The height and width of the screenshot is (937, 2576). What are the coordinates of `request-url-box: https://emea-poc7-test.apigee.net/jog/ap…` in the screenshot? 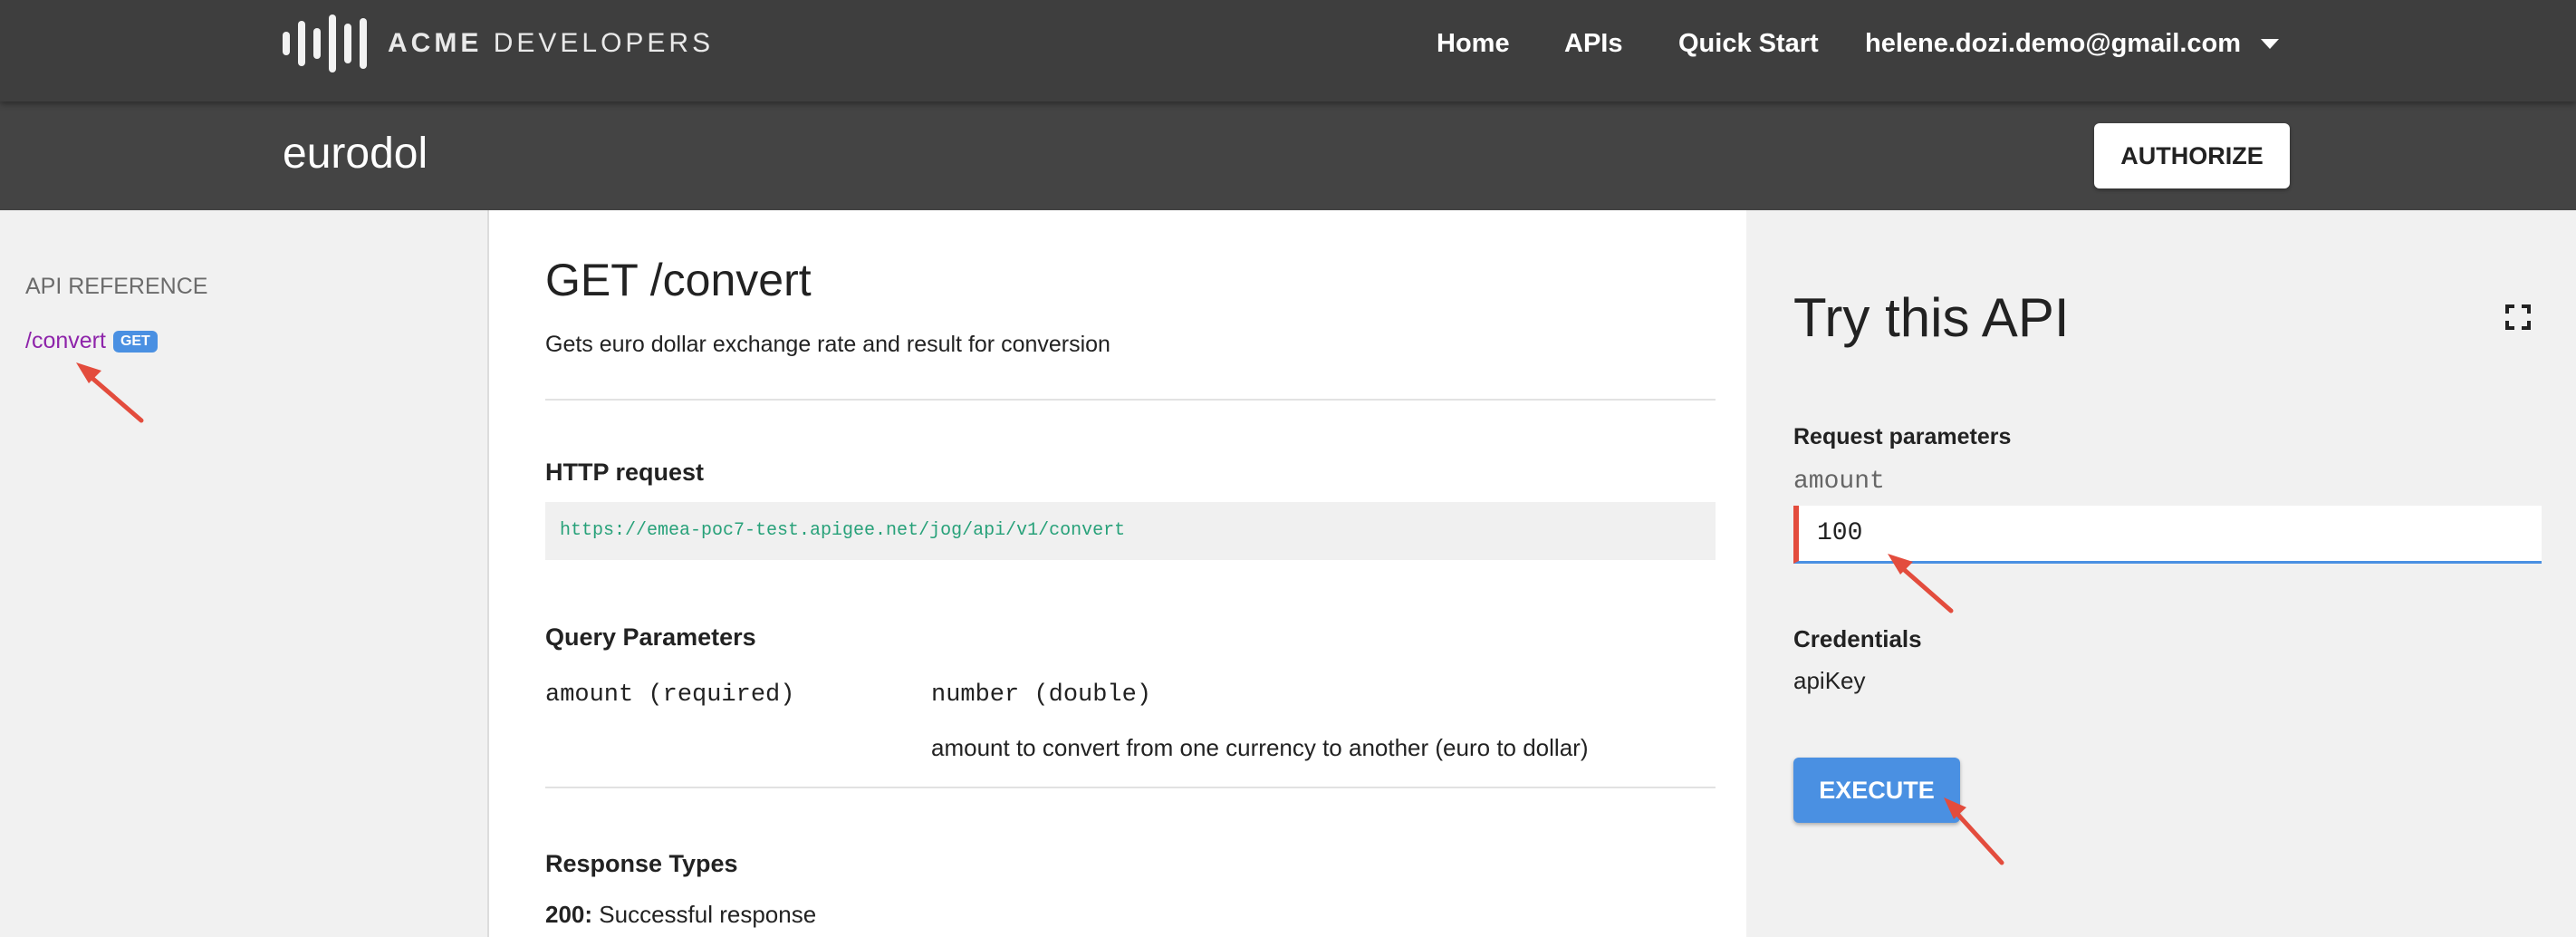 It's located at (1130, 531).